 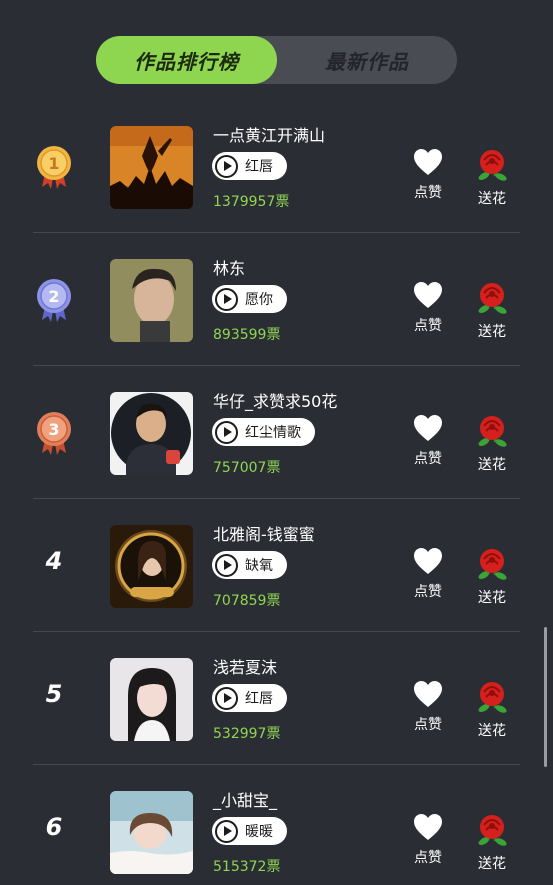 What do you see at coordinates (54, 827) in the screenshot?
I see `rank-number: 6` at bounding box center [54, 827].